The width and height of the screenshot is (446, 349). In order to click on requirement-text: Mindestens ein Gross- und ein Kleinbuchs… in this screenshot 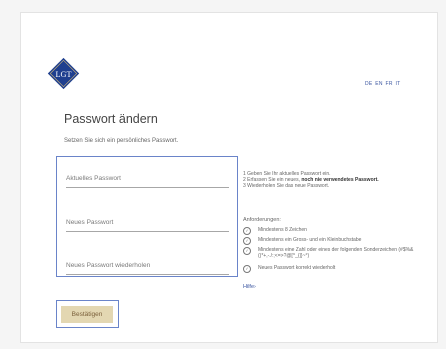, I will do `click(310, 240)`.